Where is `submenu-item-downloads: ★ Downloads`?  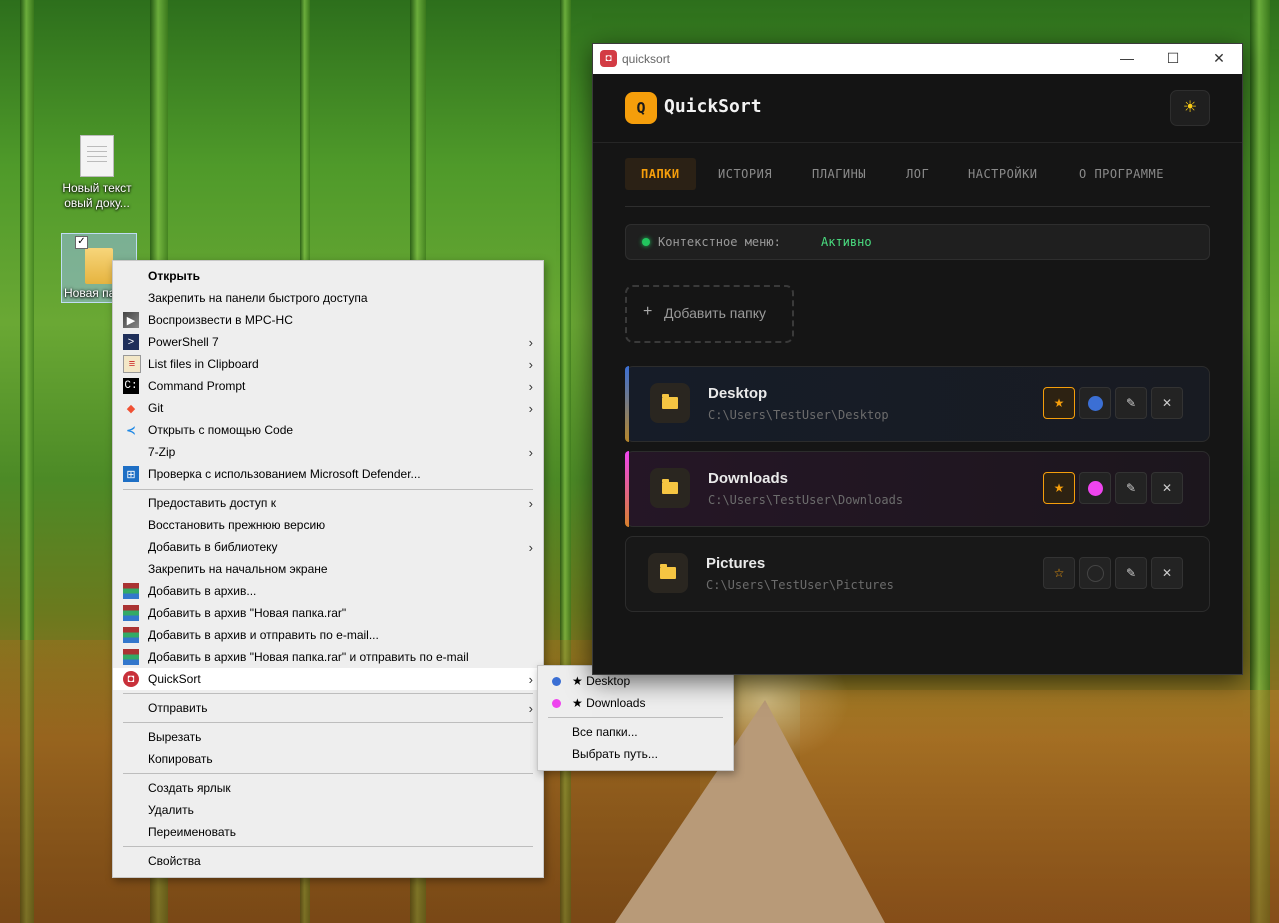
submenu-item-downloads: ★ Downloads is located at coordinates (635, 703).